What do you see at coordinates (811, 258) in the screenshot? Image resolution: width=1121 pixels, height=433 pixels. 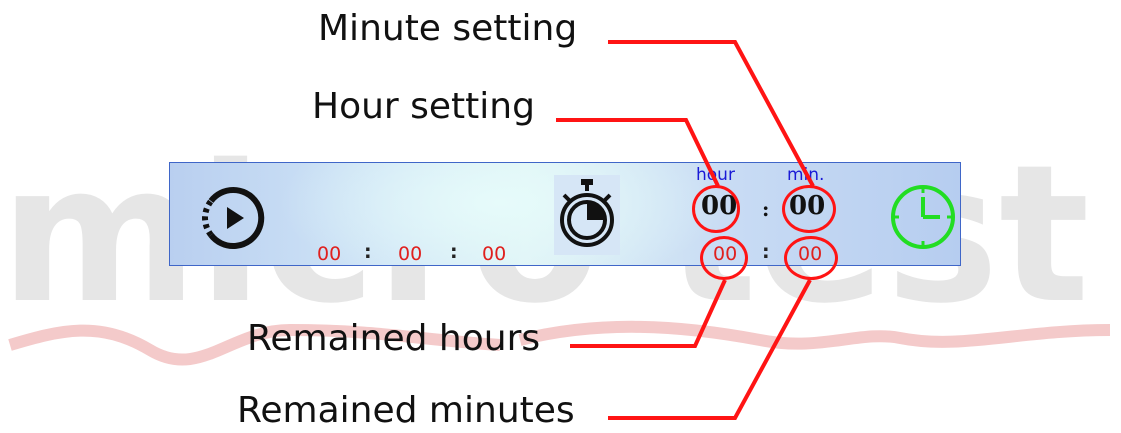 I see `remaining-minutes-highlight` at bounding box center [811, 258].